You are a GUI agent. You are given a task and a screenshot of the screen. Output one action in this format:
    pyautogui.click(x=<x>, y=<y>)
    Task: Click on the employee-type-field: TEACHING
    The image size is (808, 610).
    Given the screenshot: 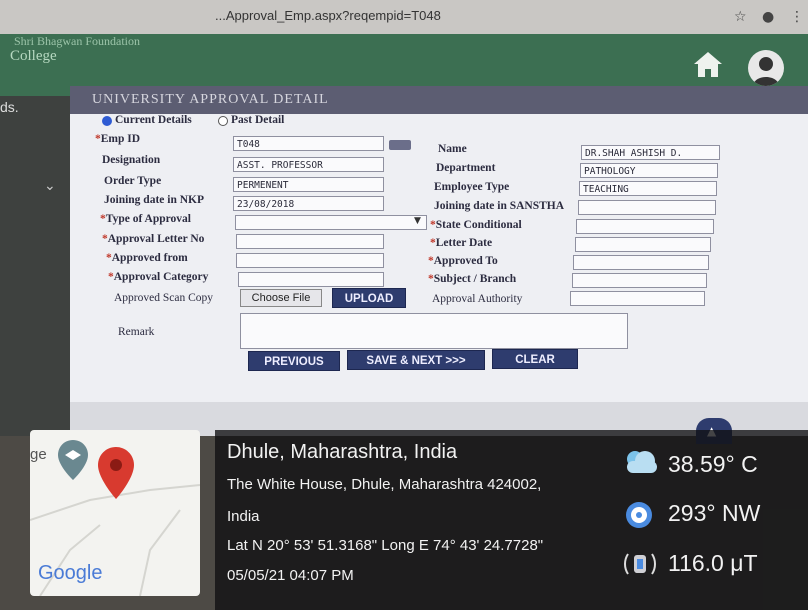 What is the action you would take?
    pyautogui.click(x=648, y=188)
    